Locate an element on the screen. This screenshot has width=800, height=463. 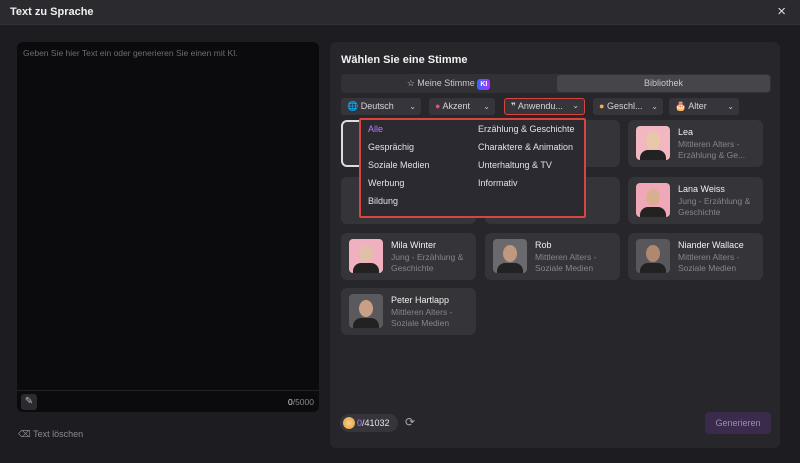
voice-tabs: ☆ Meine Stimme KI Bibliothek is located at coordinates (556, 83).